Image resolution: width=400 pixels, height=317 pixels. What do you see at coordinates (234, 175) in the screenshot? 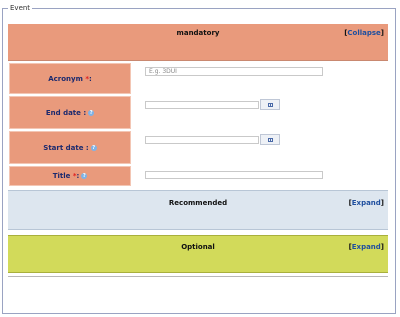
I see `title-input` at bounding box center [234, 175].